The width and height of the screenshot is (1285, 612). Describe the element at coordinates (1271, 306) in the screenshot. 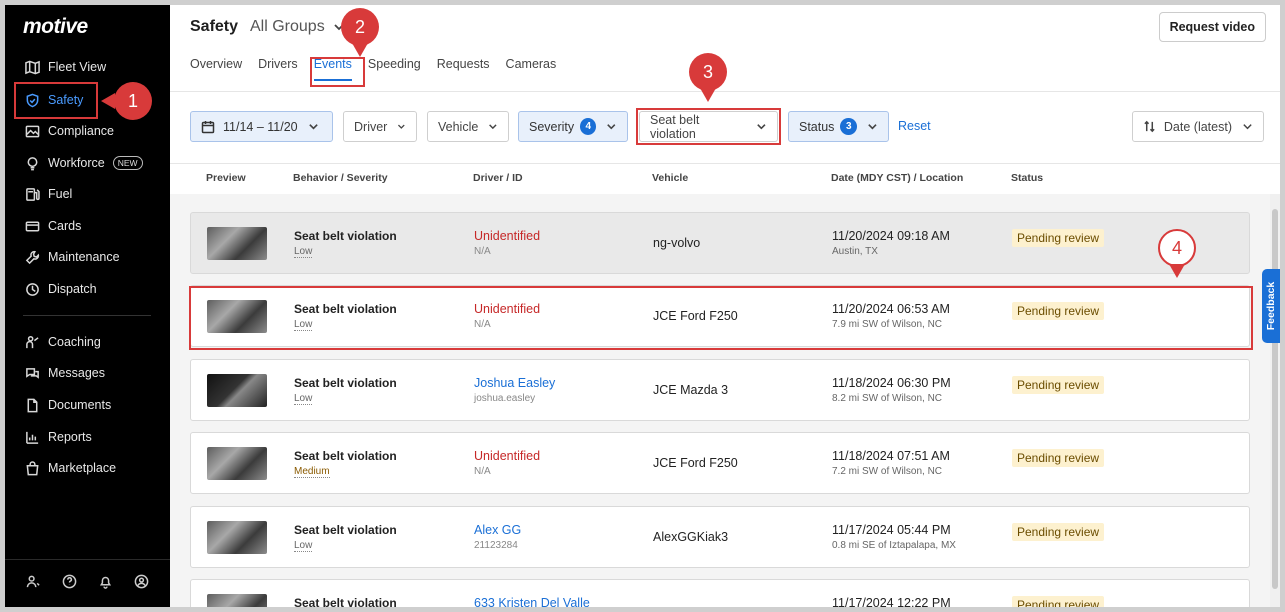

I see `feedback-tab: Feedback` at that location.